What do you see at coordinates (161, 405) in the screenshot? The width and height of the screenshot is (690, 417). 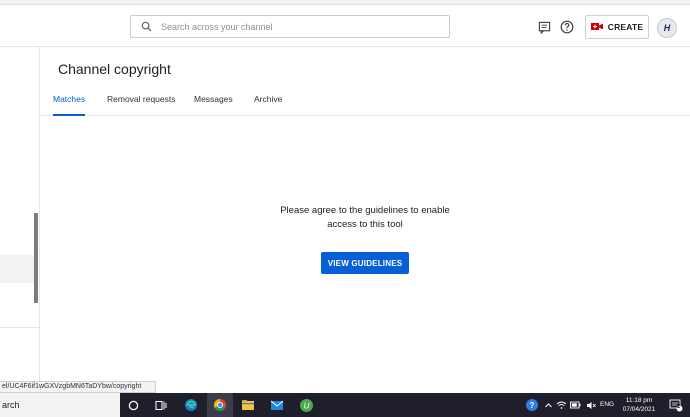 I see `task-view-icon` at bounding box center [161, 405].